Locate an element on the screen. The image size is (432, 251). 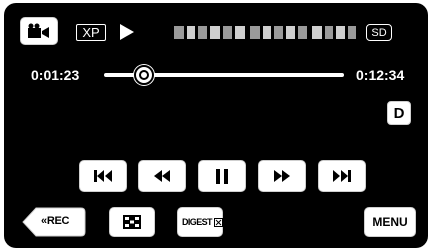
skip-back-icon is located at coordinates (103, 176).